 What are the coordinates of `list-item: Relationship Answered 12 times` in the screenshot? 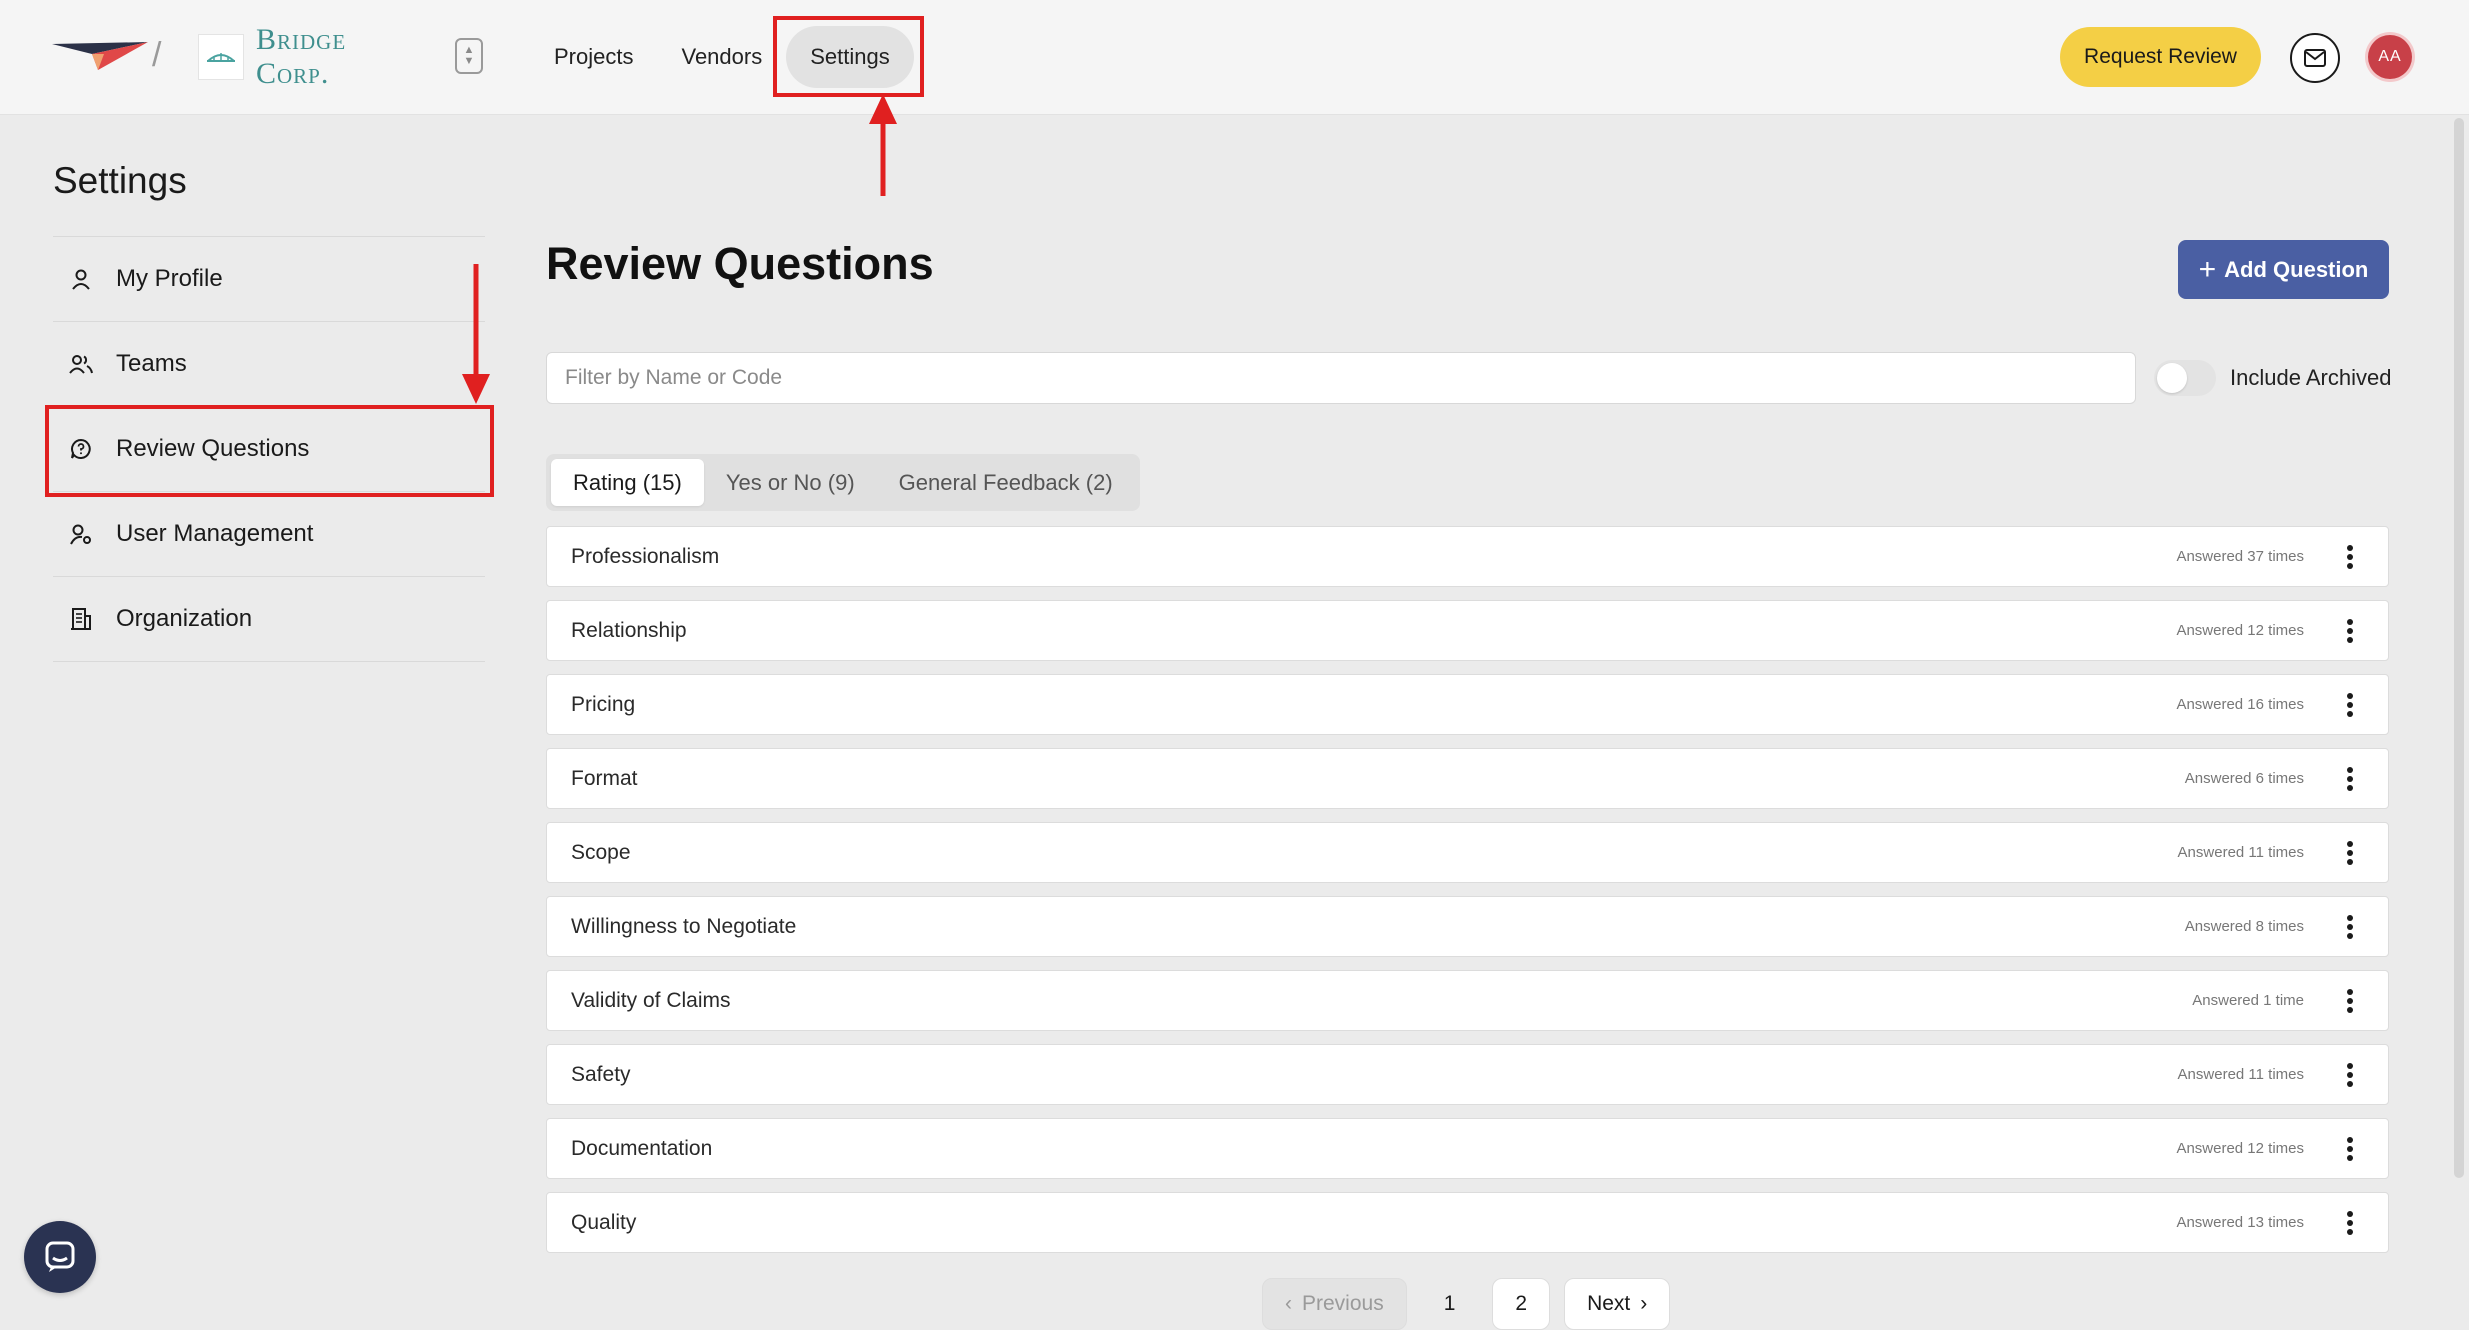 It's located at (1467, 630).